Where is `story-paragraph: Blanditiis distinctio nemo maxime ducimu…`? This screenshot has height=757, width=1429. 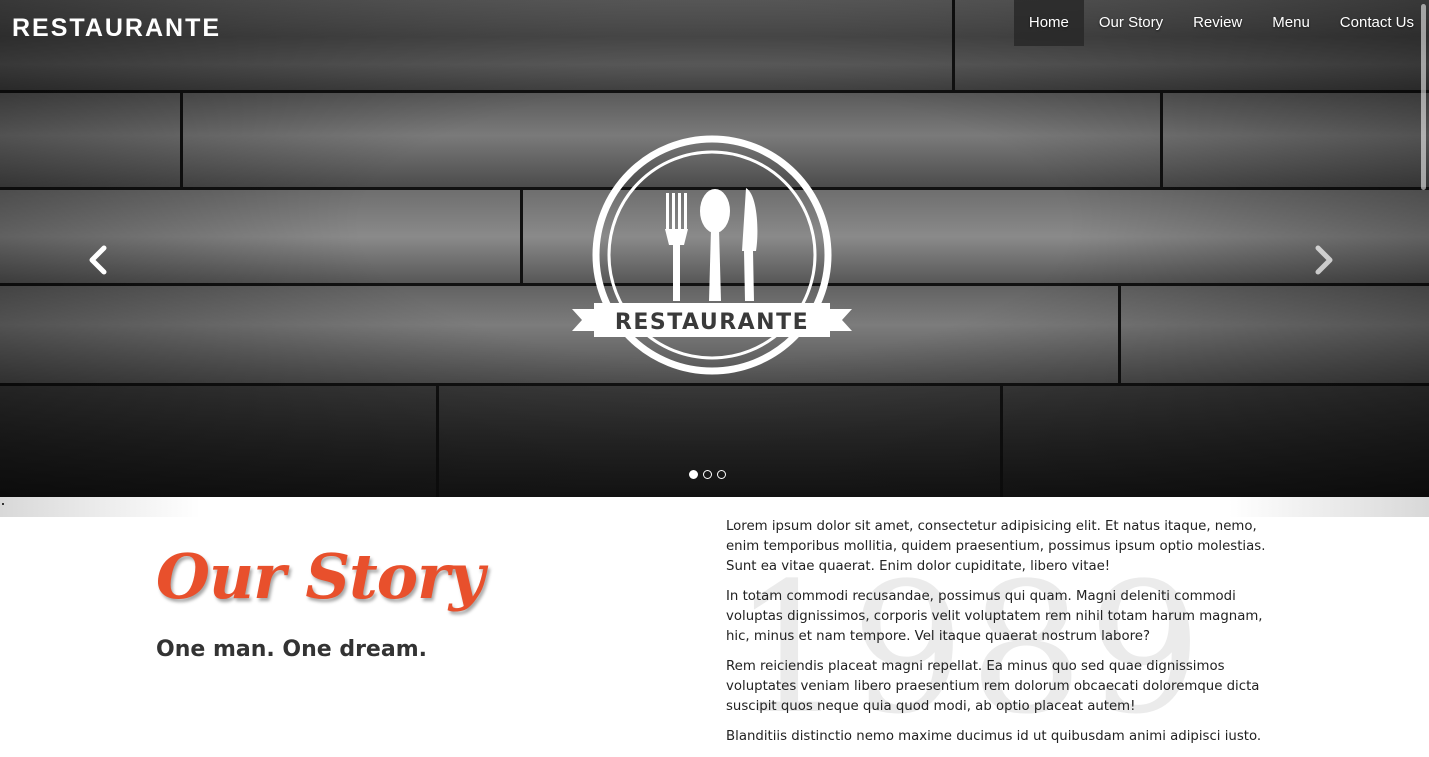
story-paragraph: Blanditiis distinctio nemo maxime ducimu… is located at coordinates (994, 736).